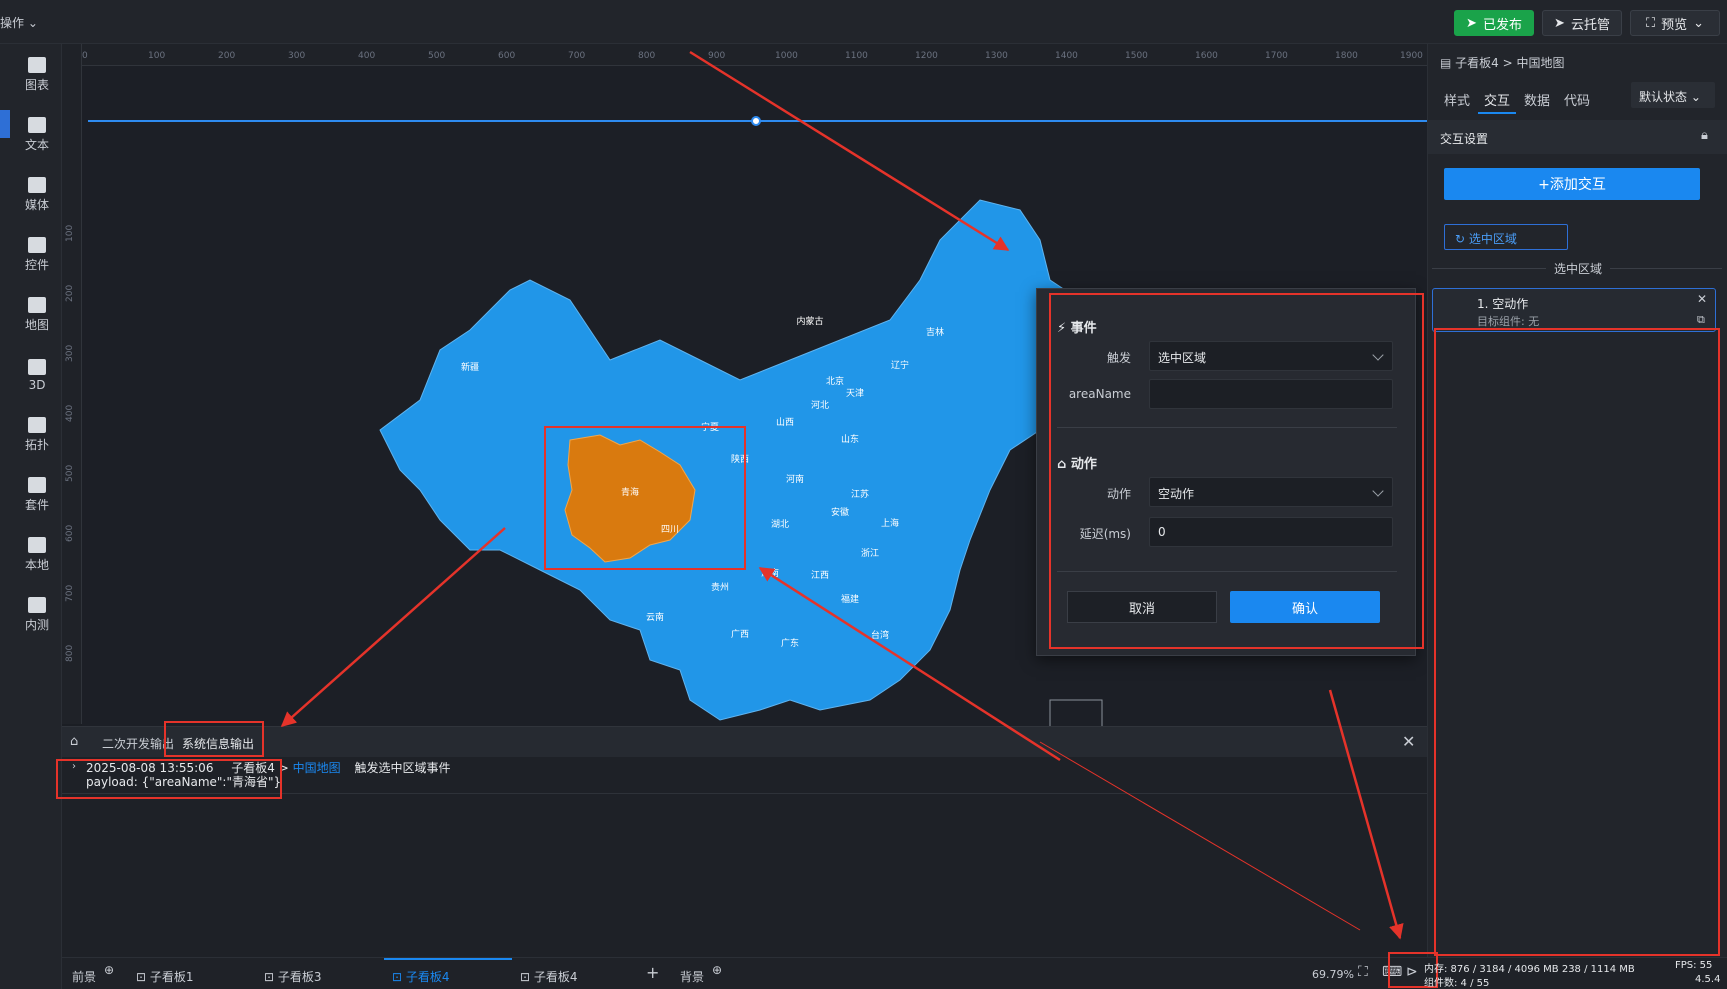  What do you see at coordinates (926, 56) in the screenshot?
I see `ruler-tick: 1200` at bounding box center [926, 56].